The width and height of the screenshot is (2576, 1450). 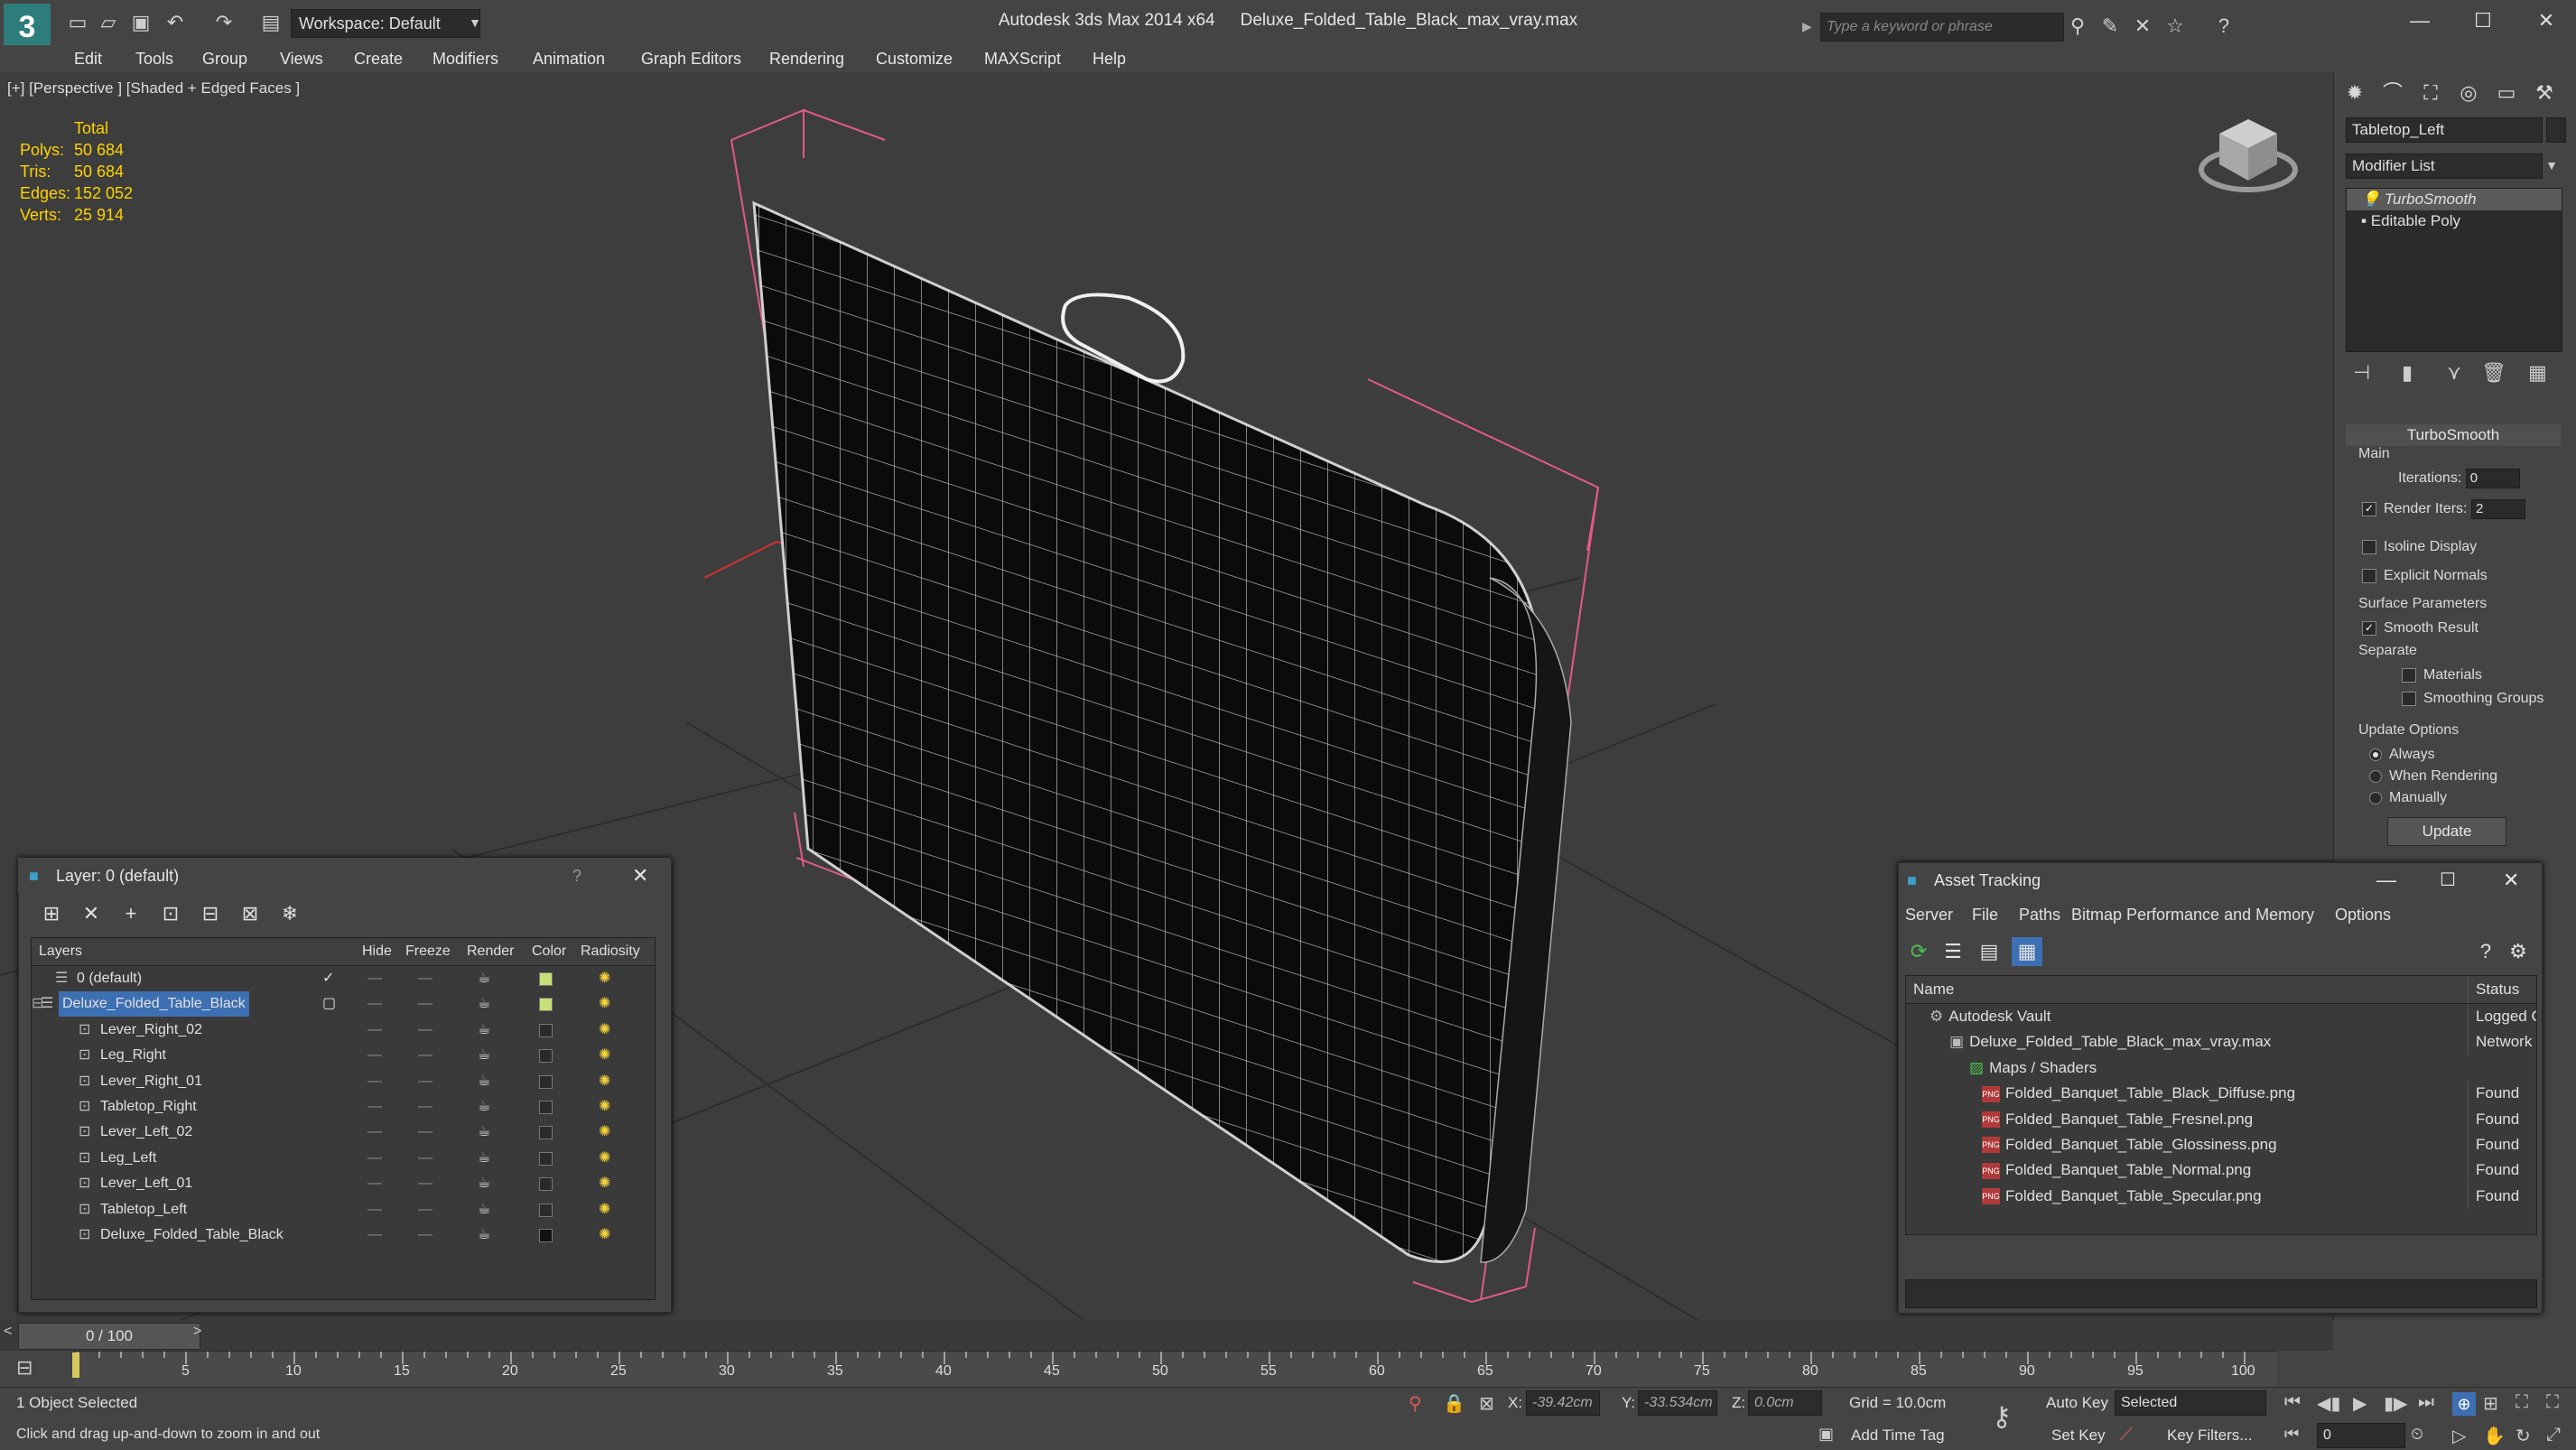 I want to click on menu-animation: Animation, so click(x=569, y=58).